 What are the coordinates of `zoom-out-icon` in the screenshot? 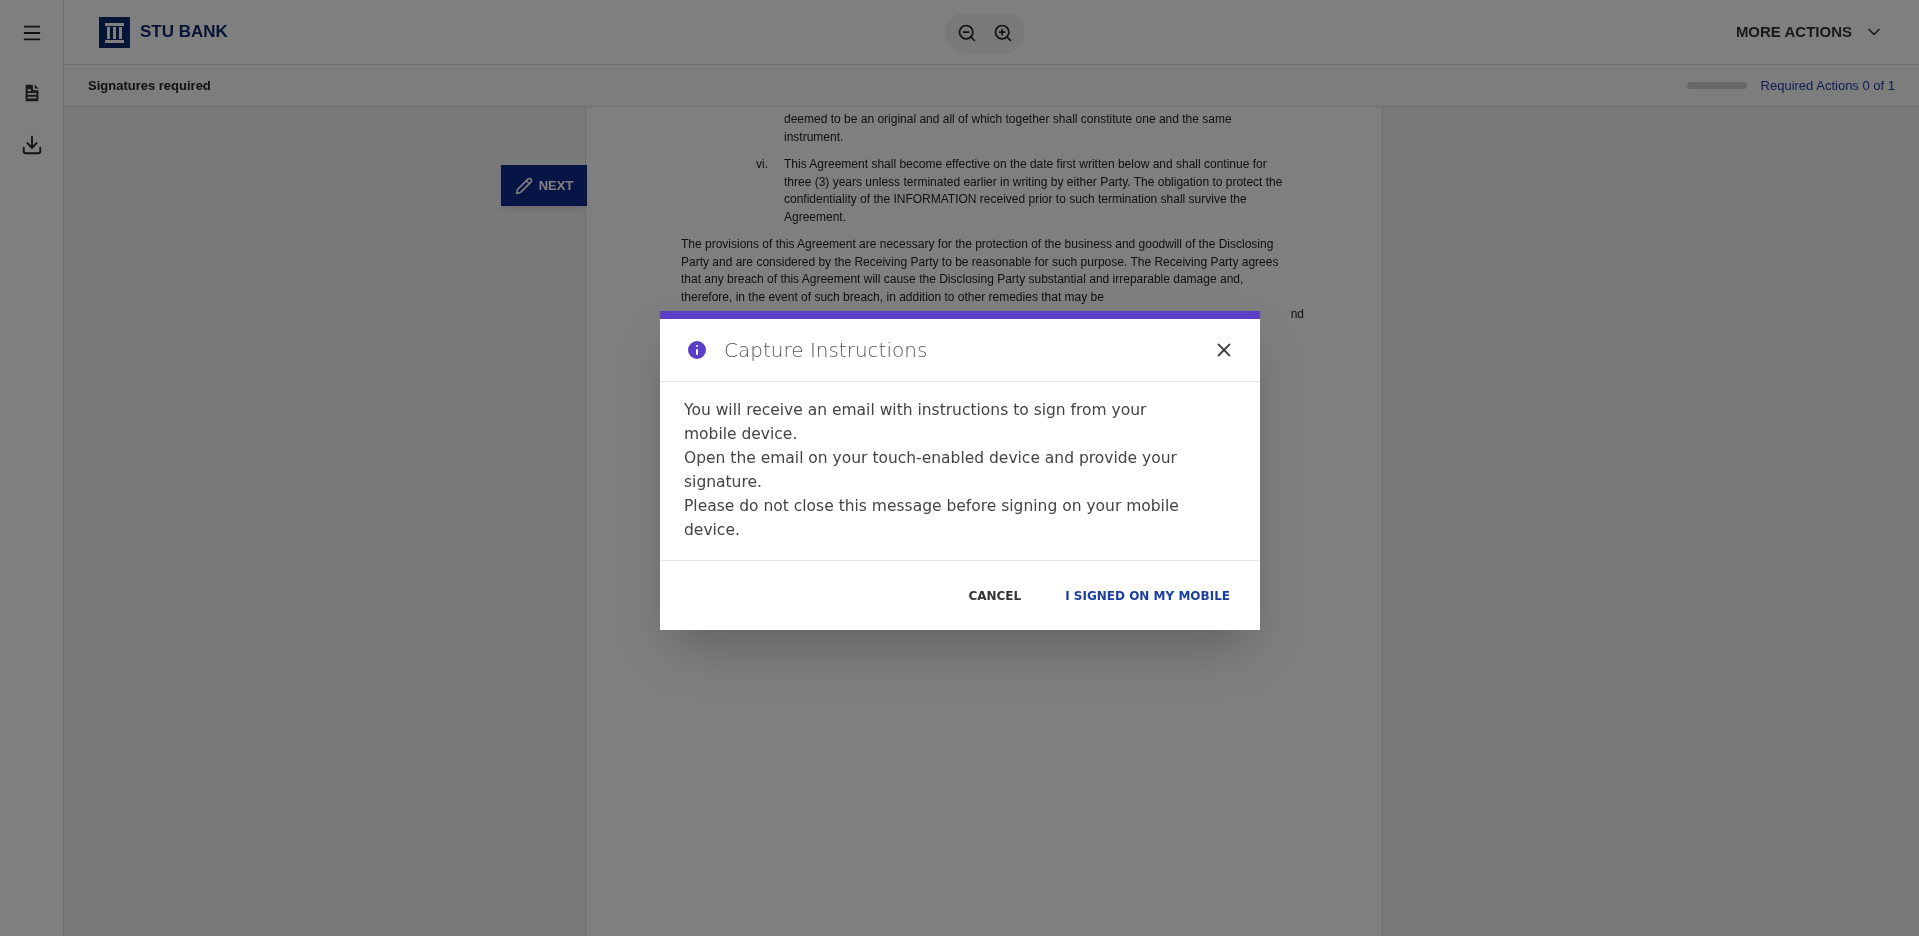 It's located at (967, 33).